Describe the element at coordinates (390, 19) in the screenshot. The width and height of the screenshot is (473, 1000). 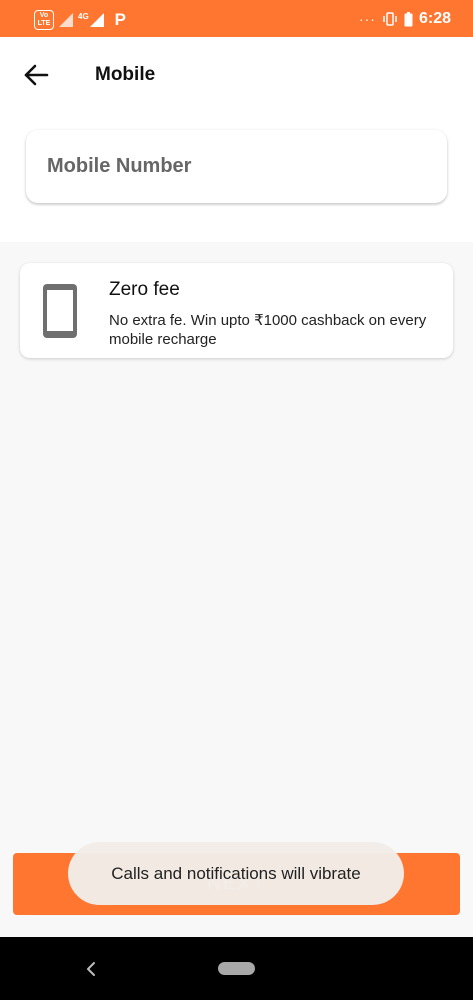
I see `vibrate-icon` at that location.